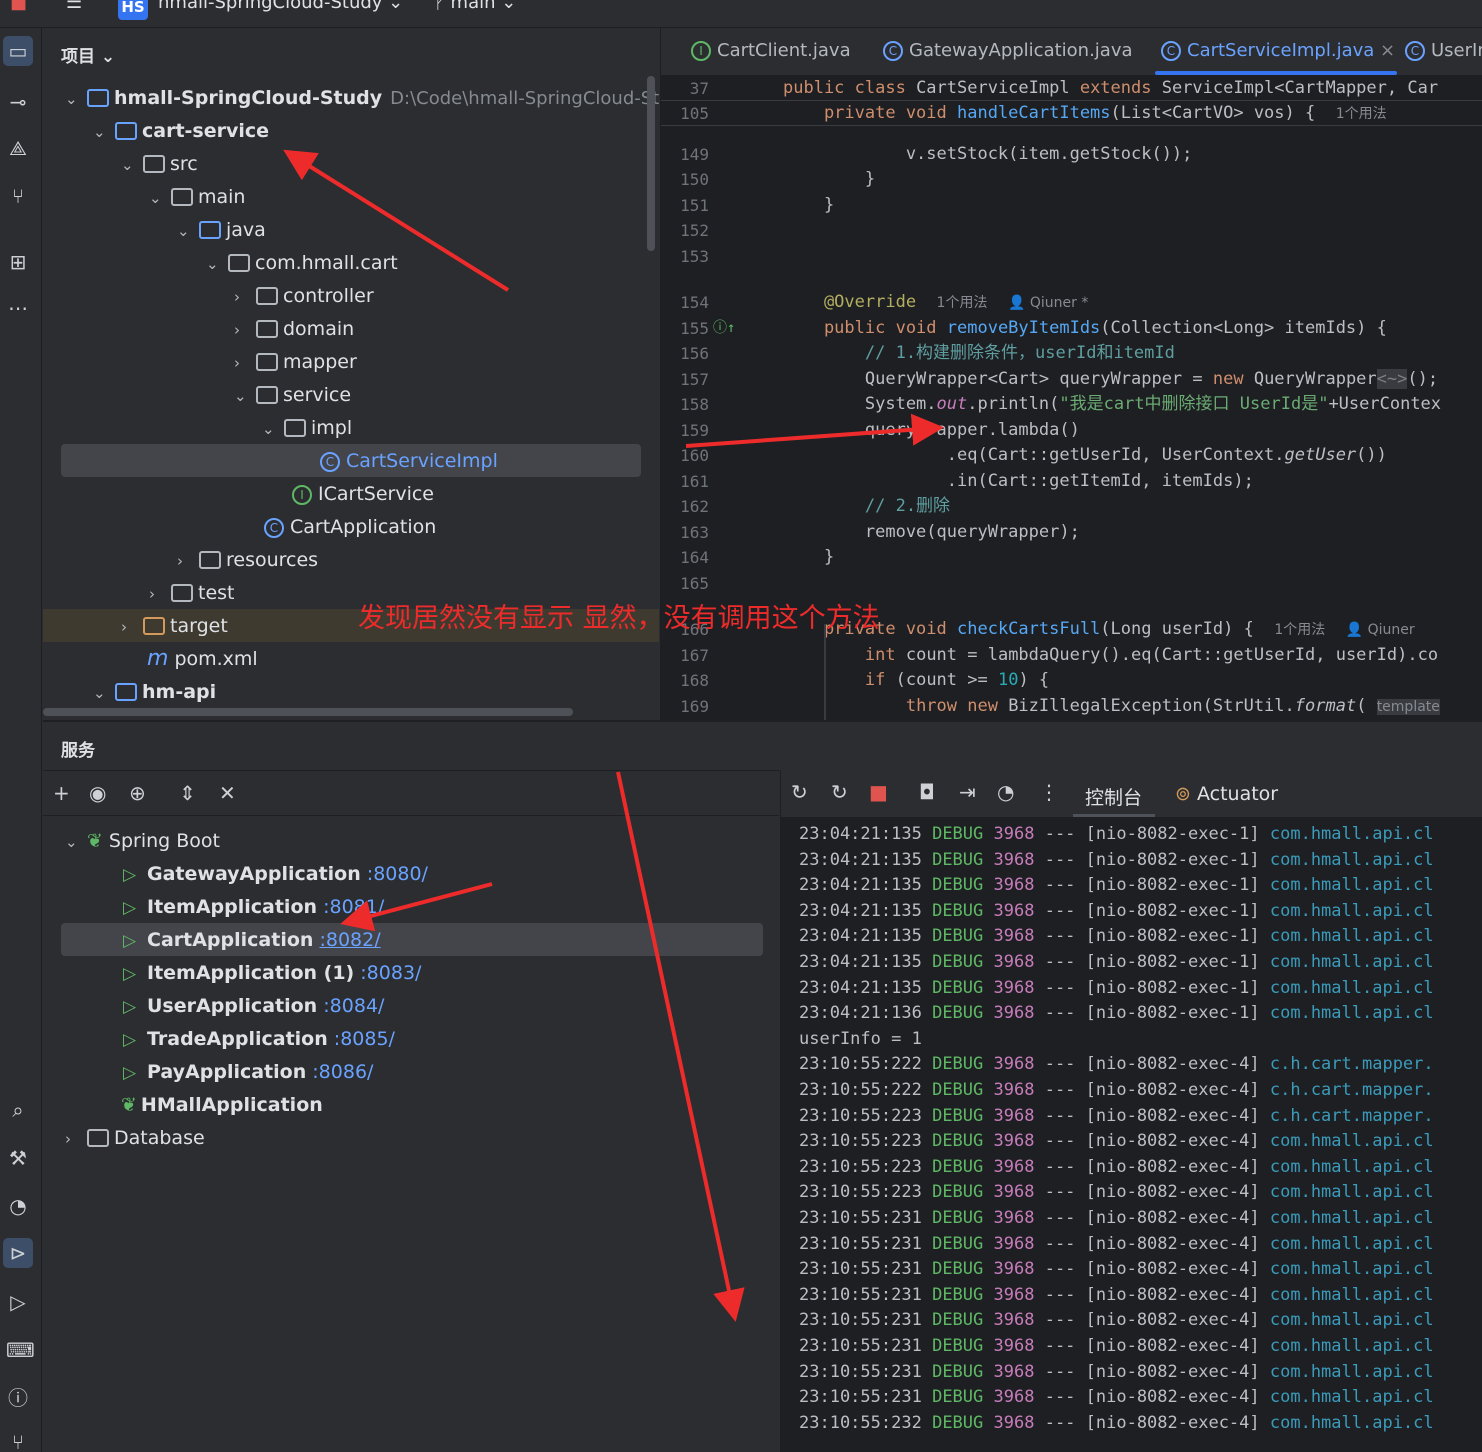 This screenshot has width=1482, height=1452. I want to click on structure-icon: ⊞, so click(18, 262).